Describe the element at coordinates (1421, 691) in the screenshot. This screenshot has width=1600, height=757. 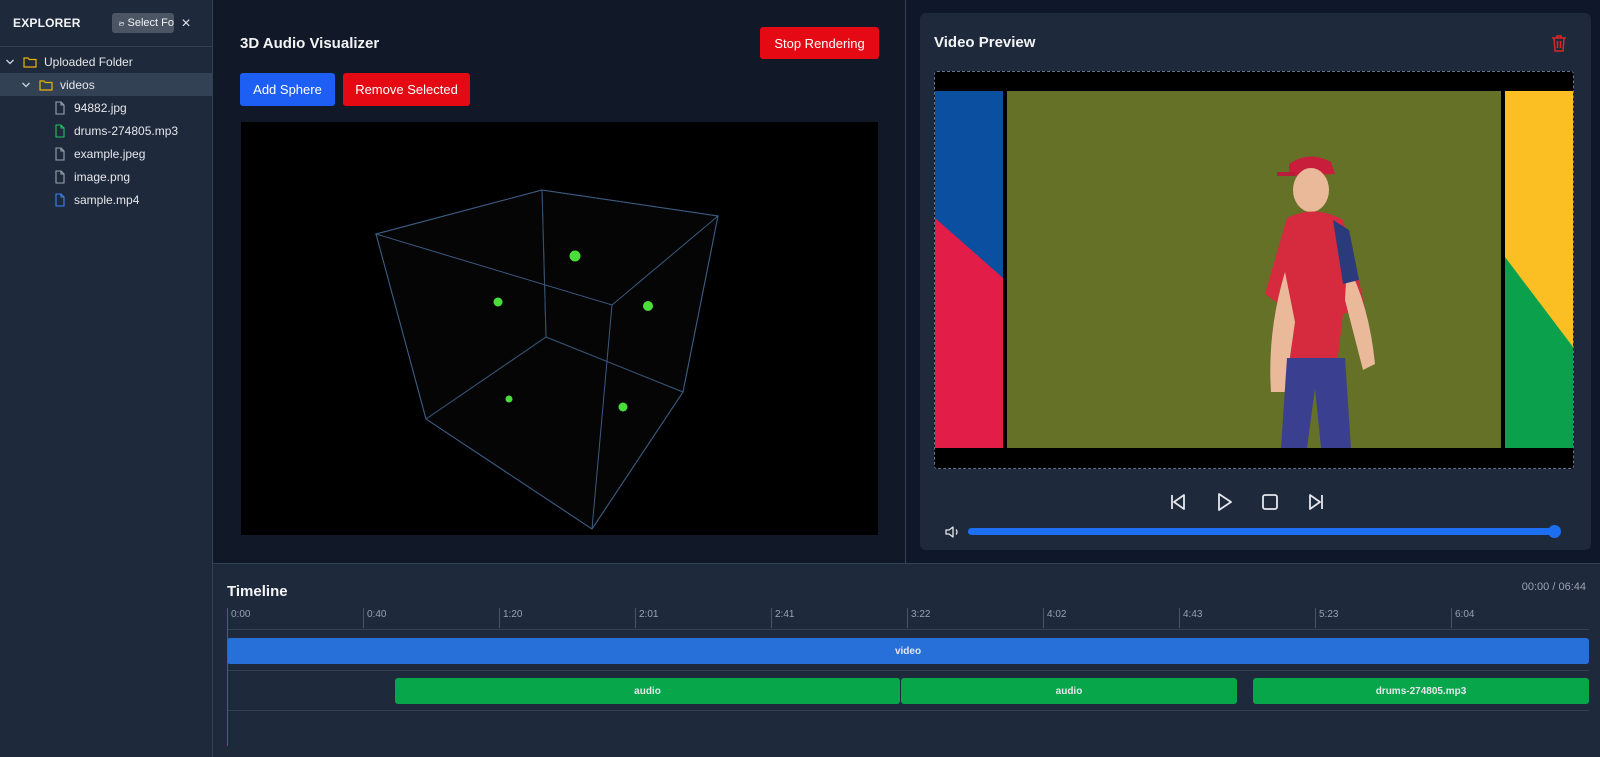
I see `timeline-clip-drums: drums-274805.mp3` at that location.